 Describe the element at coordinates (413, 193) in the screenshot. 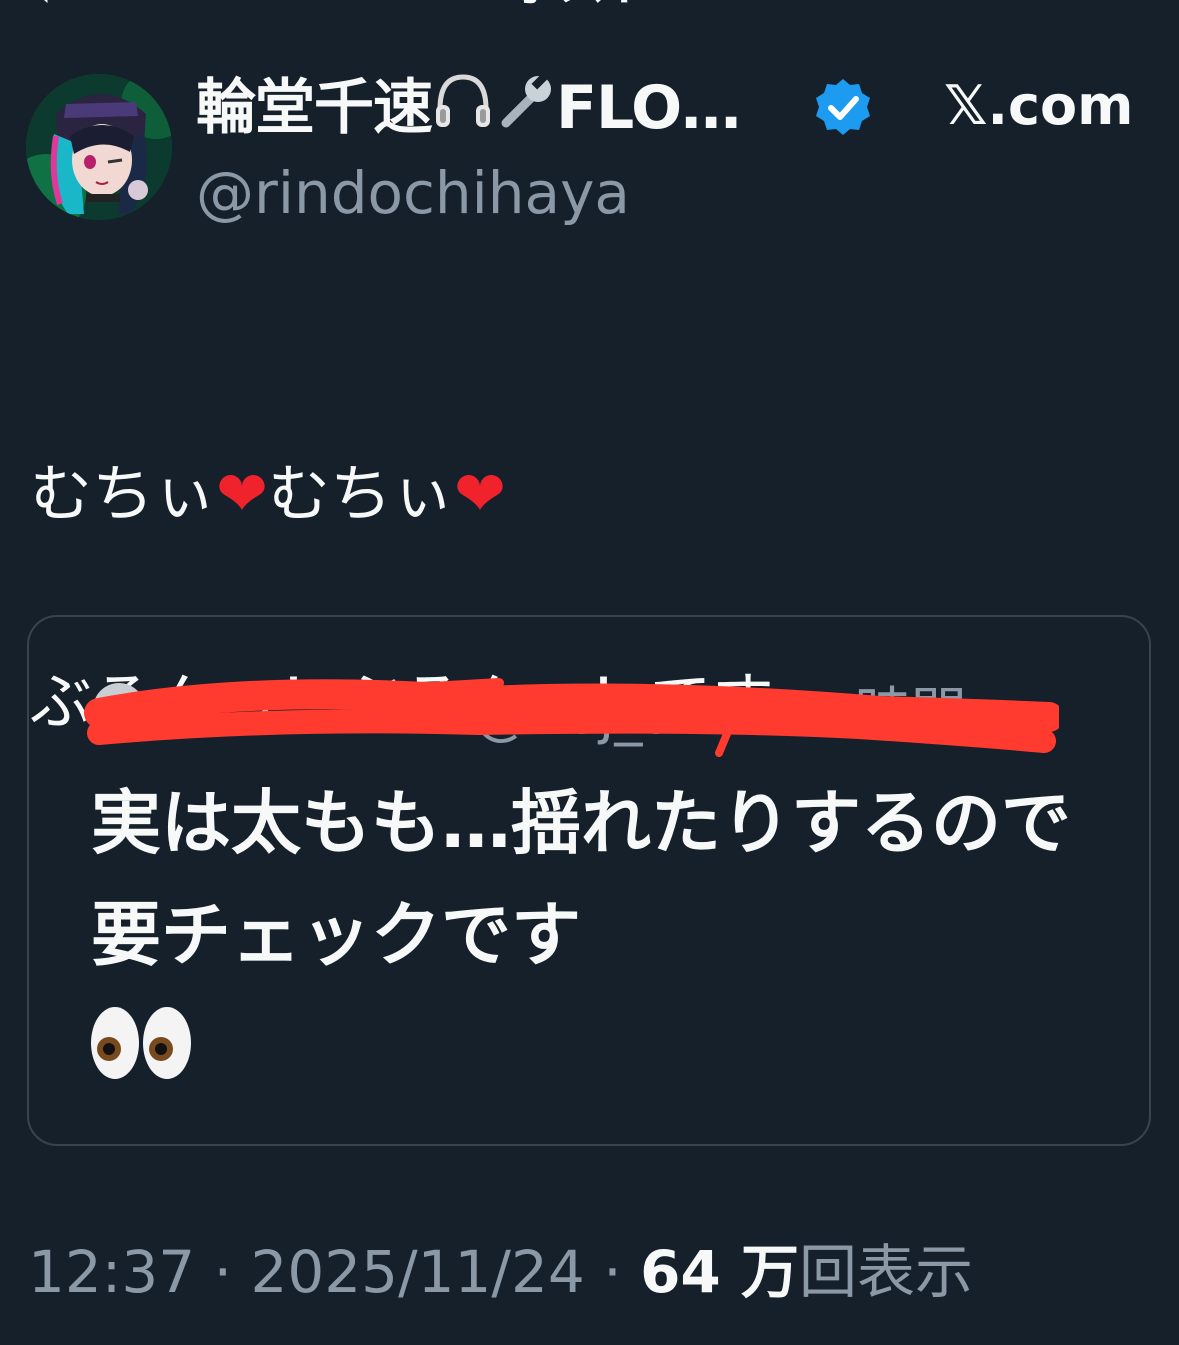

I see `author-handle: @rindochihaya` at that location.